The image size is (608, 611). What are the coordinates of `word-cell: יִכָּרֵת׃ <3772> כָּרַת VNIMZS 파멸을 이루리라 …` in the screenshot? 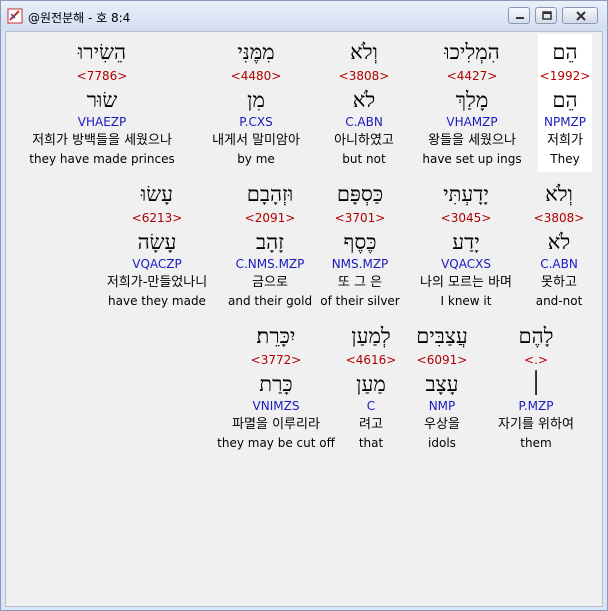 It's located at (276, 387).